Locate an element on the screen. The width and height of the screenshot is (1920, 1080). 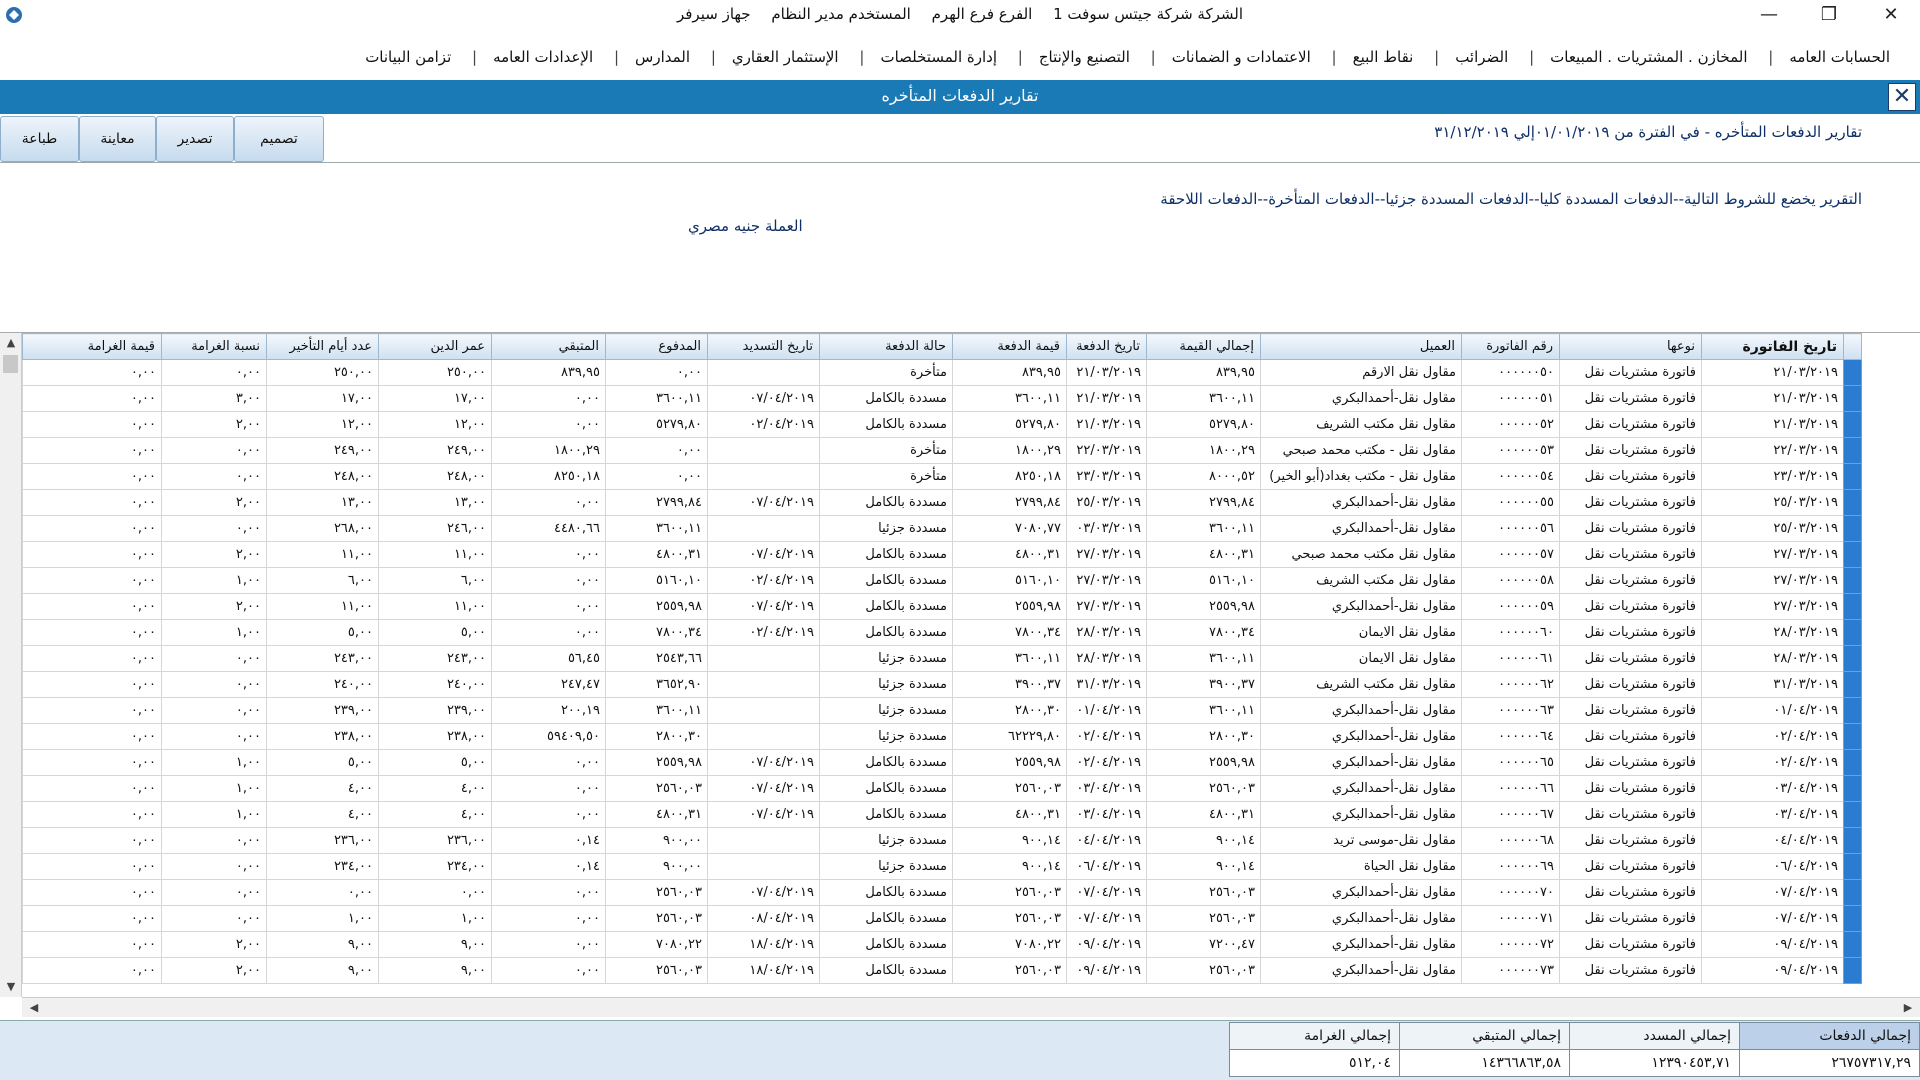
cell-delay-days: ٤,٠٠ is located at coordinates (322, 788).